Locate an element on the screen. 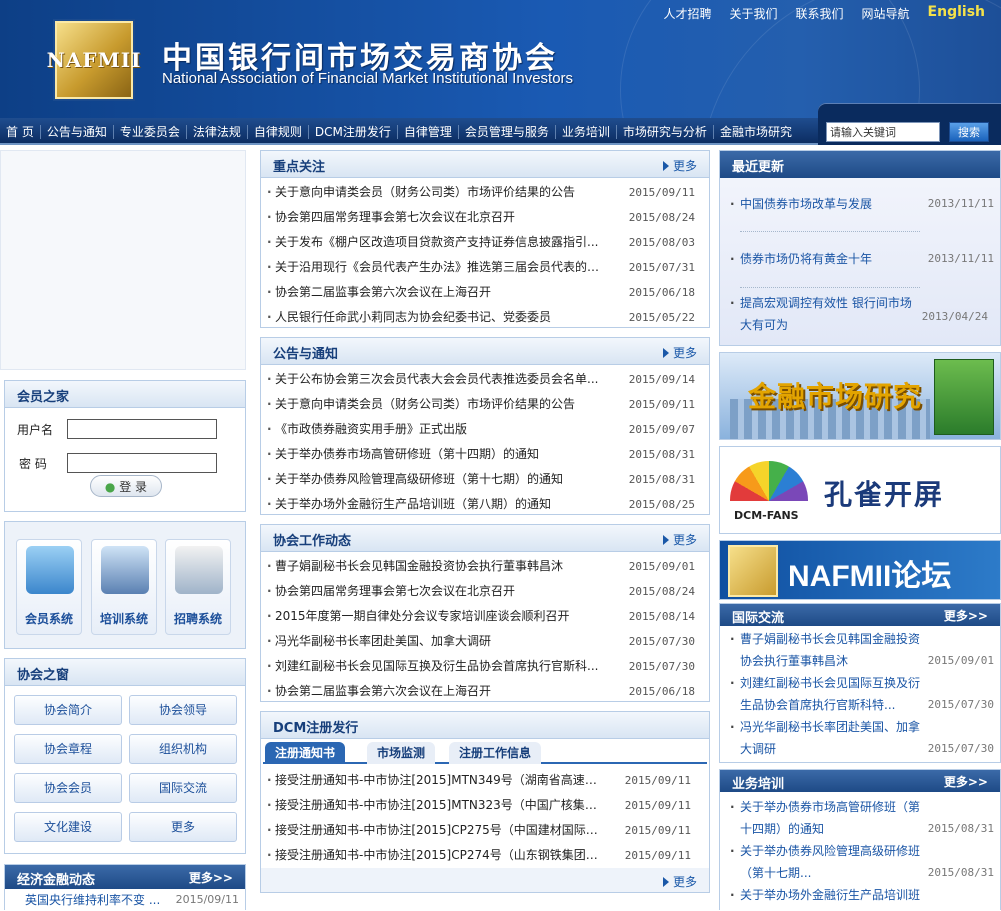 The image size is (1001, 911). list-item: 刘建红副秘书长会见国际互换及衍生品协会首席执行官斯科特... 2015/07/30 is located at coordinates (860, 694).